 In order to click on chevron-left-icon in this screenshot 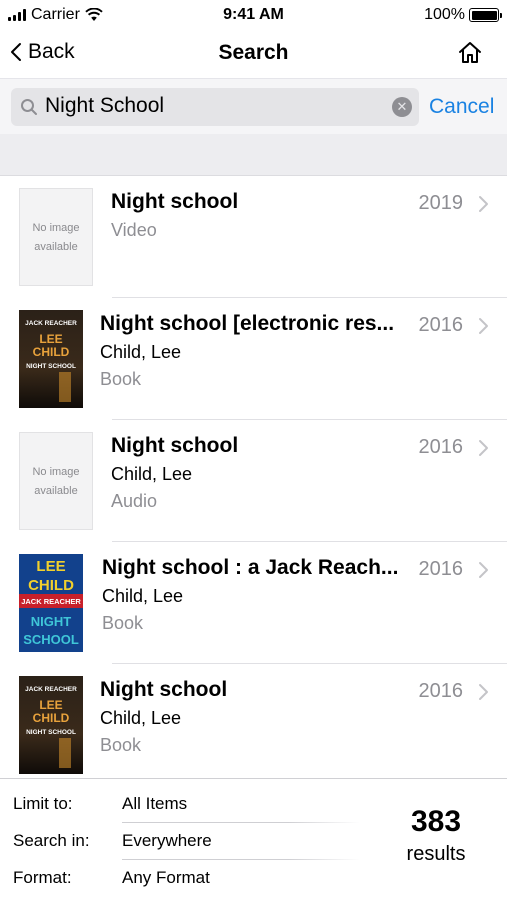, I will do `click(16, 52)`.